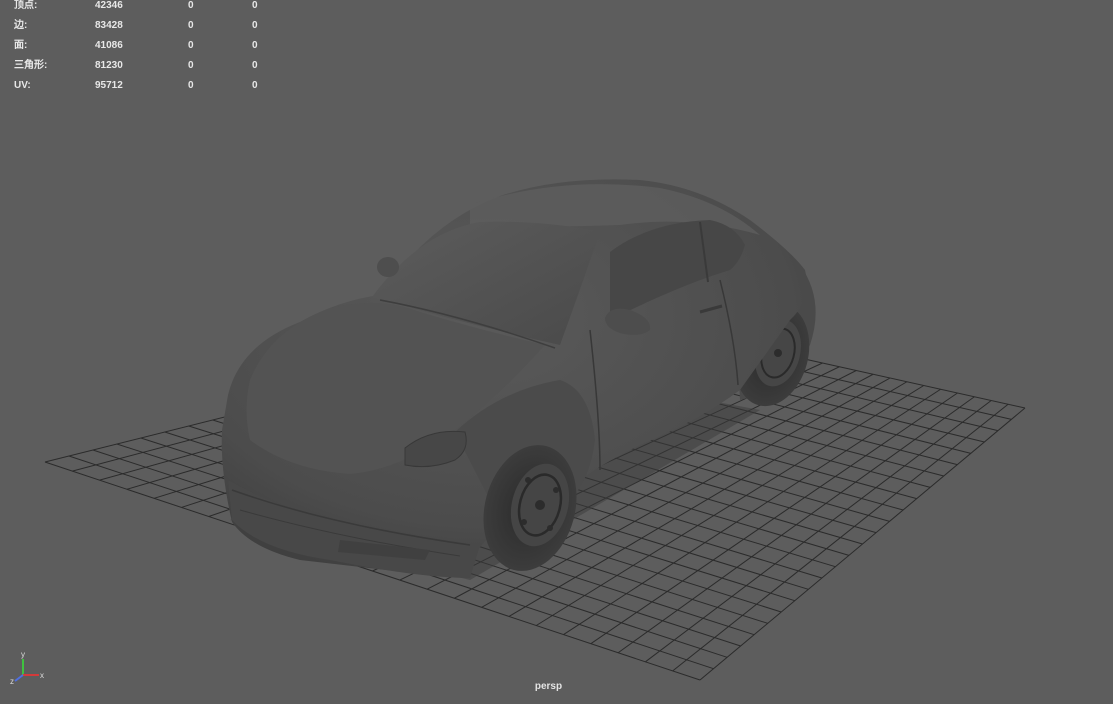 The width and height of the screenshot is (1113, 704). Describe the element at coordinates (109, 5) in the screenshot. I see `hud-total: 42346` at that location.